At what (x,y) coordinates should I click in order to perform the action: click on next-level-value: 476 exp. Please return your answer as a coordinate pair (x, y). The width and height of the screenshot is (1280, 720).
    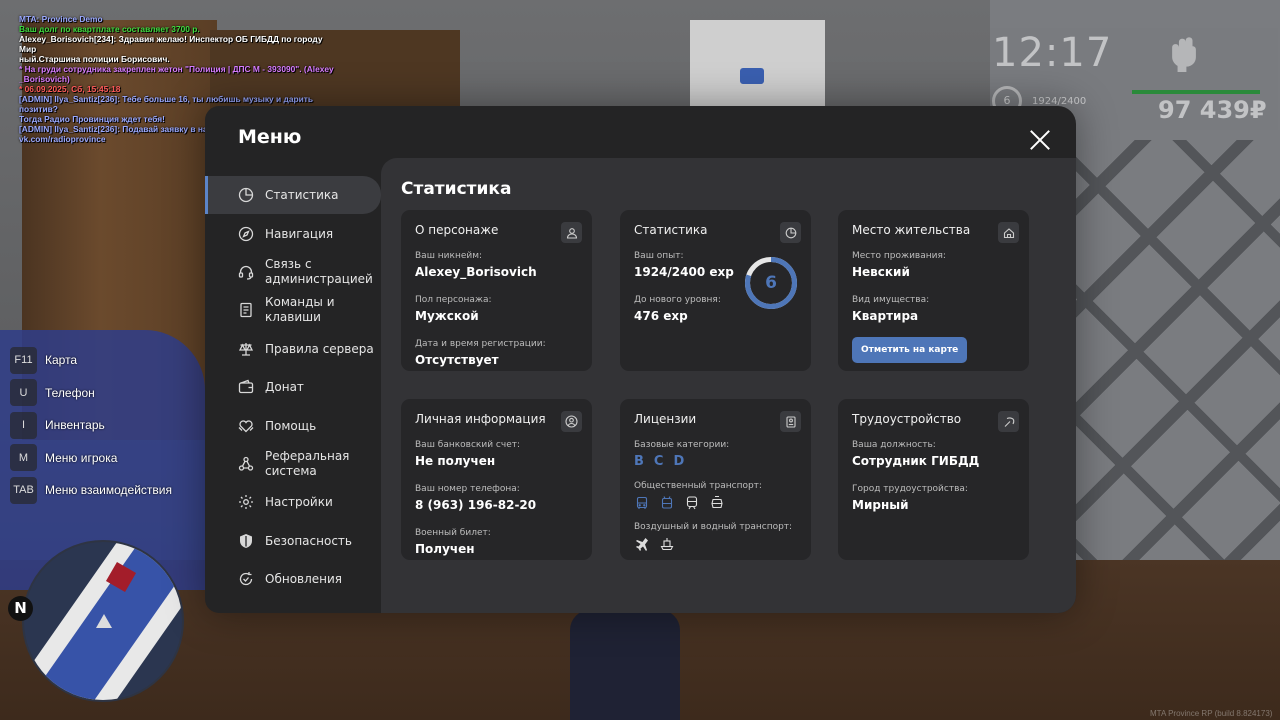
    Looking at the image, I should click on (661, 316).